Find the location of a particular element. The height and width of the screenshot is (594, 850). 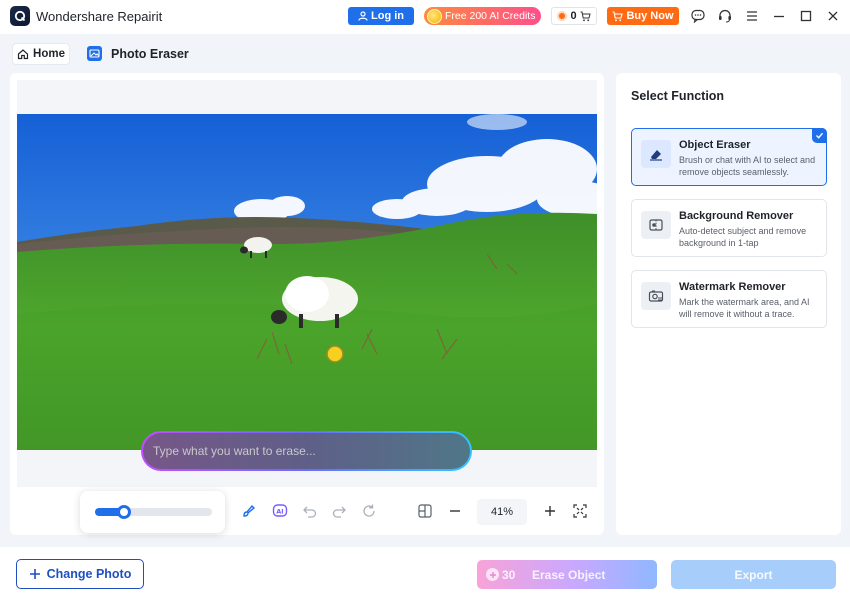

zoom-level: 41% is located at coordinates (502, 512).